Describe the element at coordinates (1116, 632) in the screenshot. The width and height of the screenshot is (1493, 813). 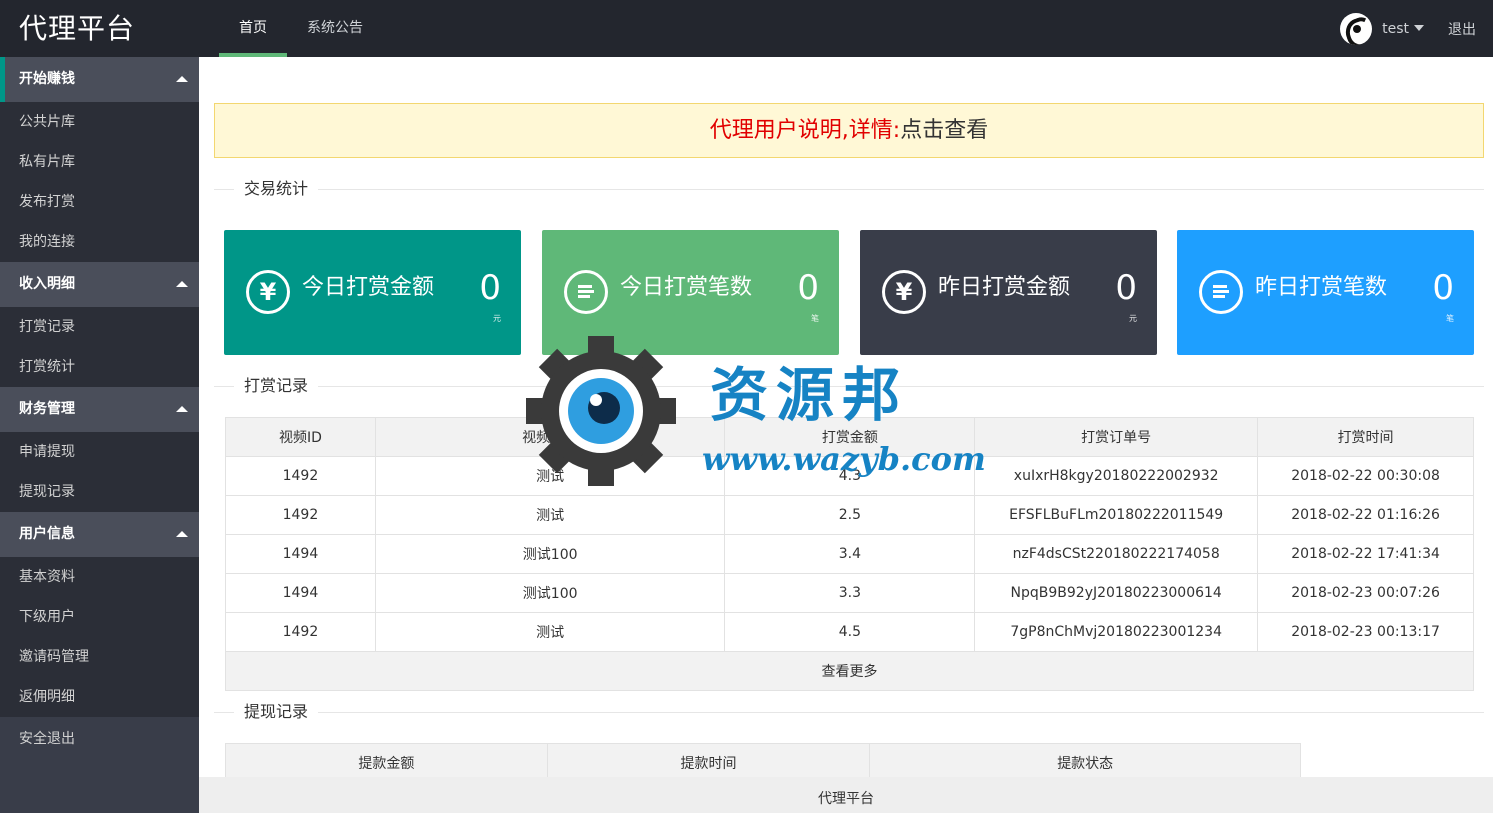
I see `cell-order-no: 7gP8nChMvj20180223001234` at that location.